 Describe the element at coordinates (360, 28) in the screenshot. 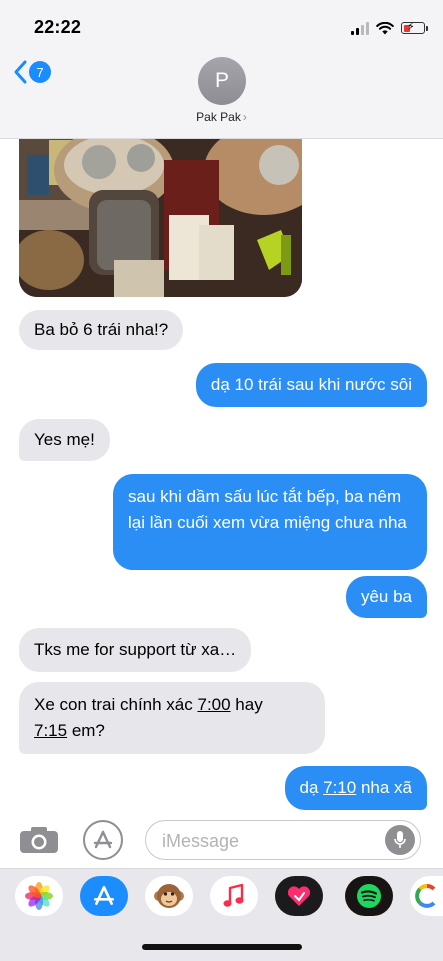

I see `cellular-signal-icon` at that location.